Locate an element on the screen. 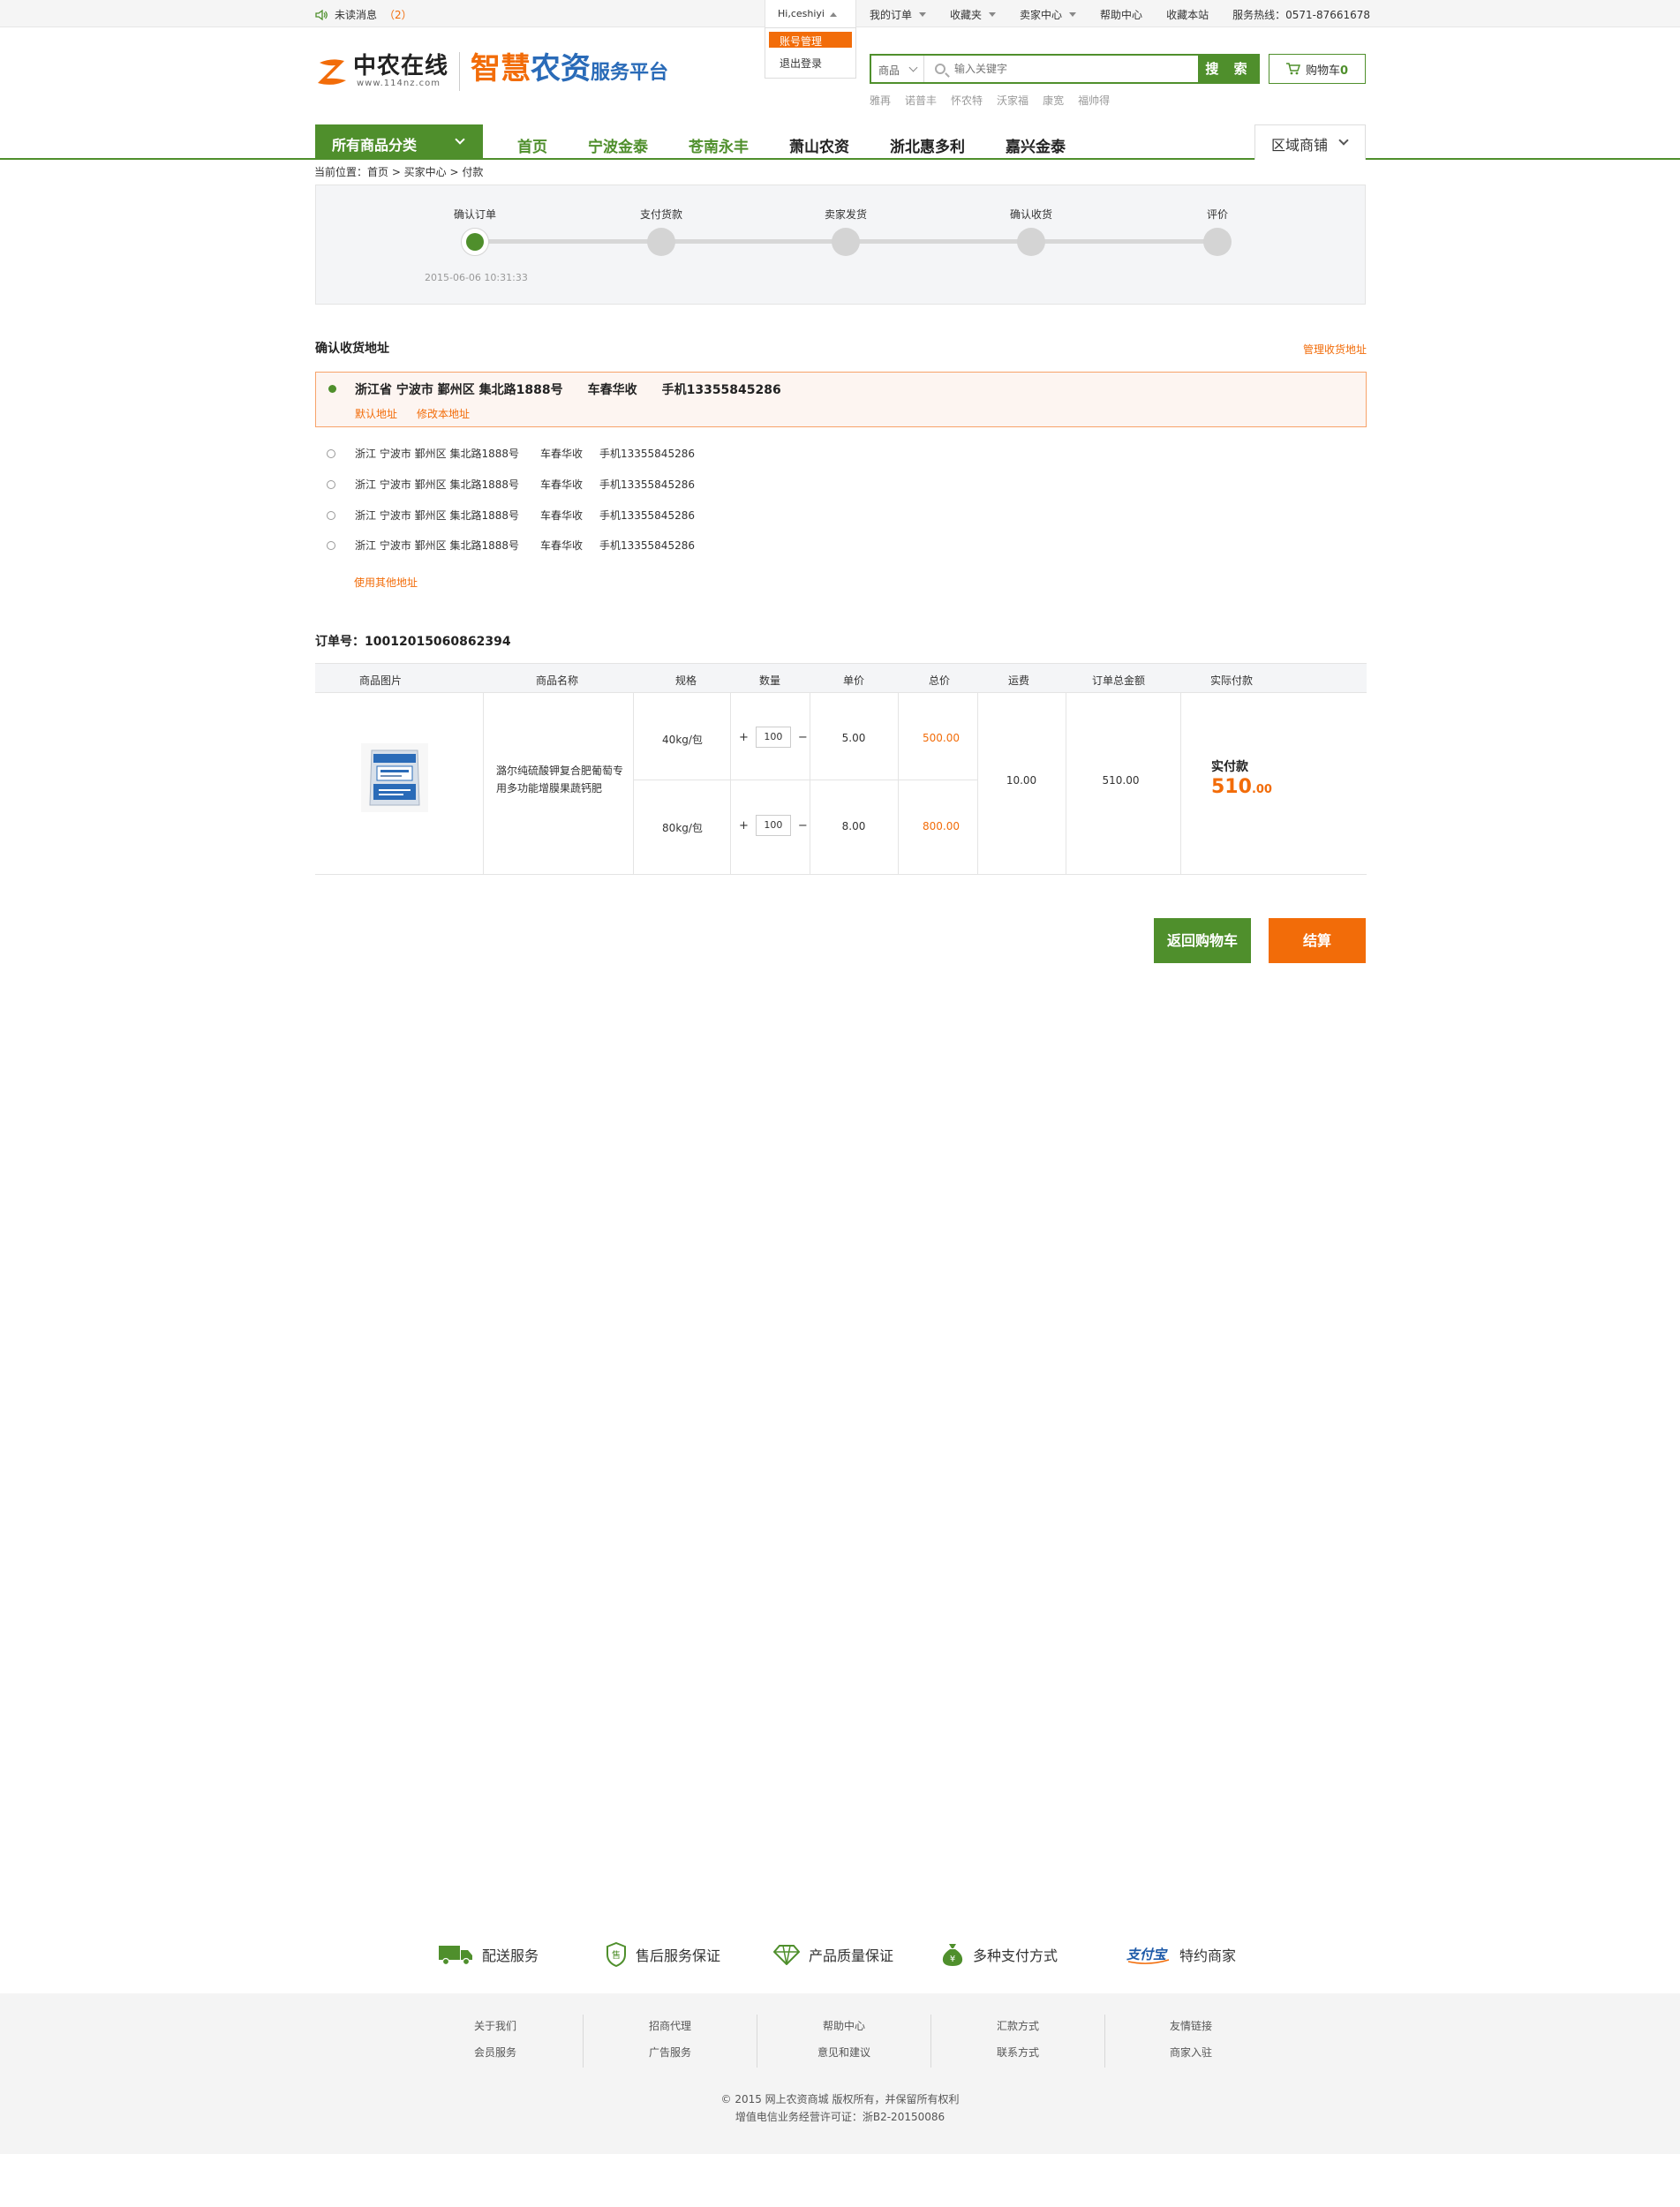 This screenshot has height=2207, width=1680. product-name: 潞尔纯硫酸钾复合肥葡萄专用多功能增膜果蔬钙肥 is located at coordinates (562, 780).